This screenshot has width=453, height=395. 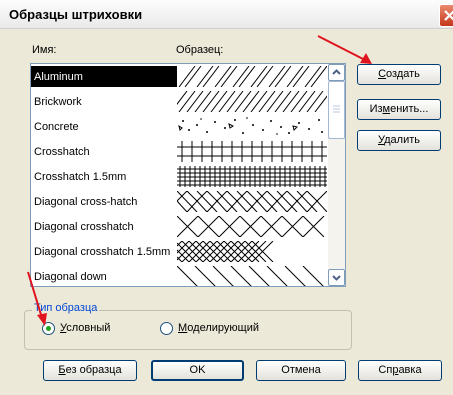 I want to click on annotation-arrow-to-create, so click(x=344, y=49).